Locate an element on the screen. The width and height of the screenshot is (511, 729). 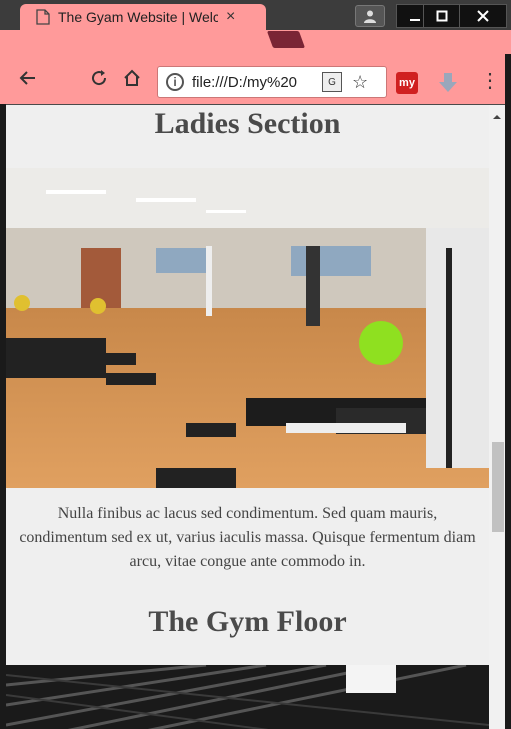
url-text: file:///D:/my%20 is located at coordinates (245, 82).